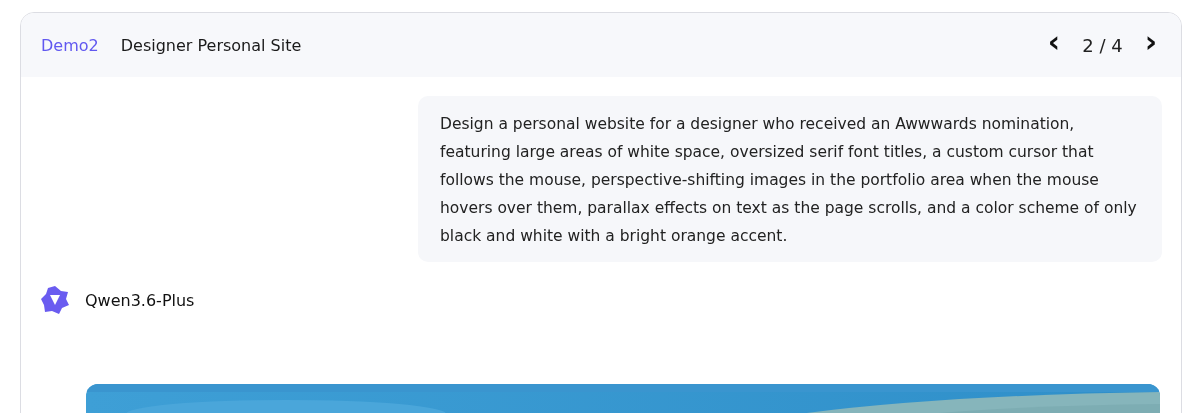  I want to click on model-name: Qwen3.6-Plus, so click(140, 300).